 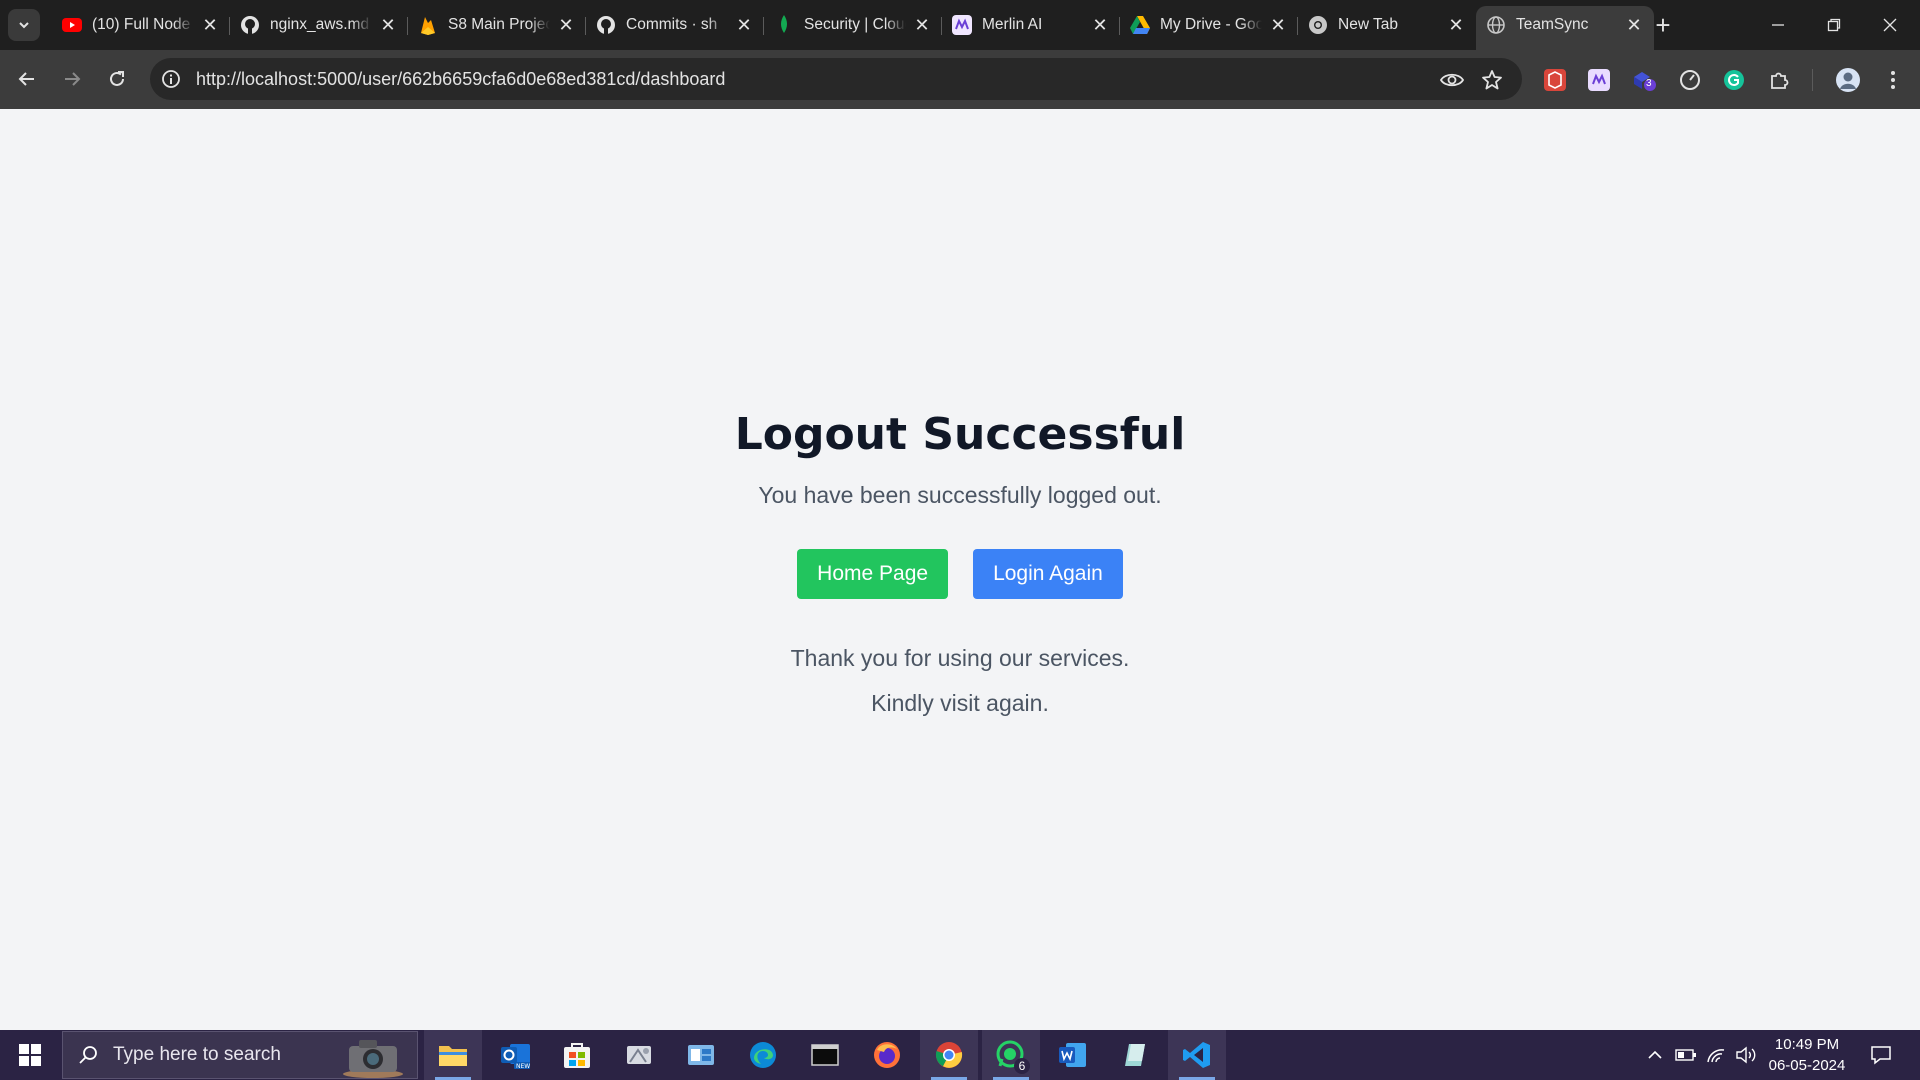 What do you see at coordinates (88, 1055) in the screenshot?
I see `search-icon` at bounding box center [88, 1055].